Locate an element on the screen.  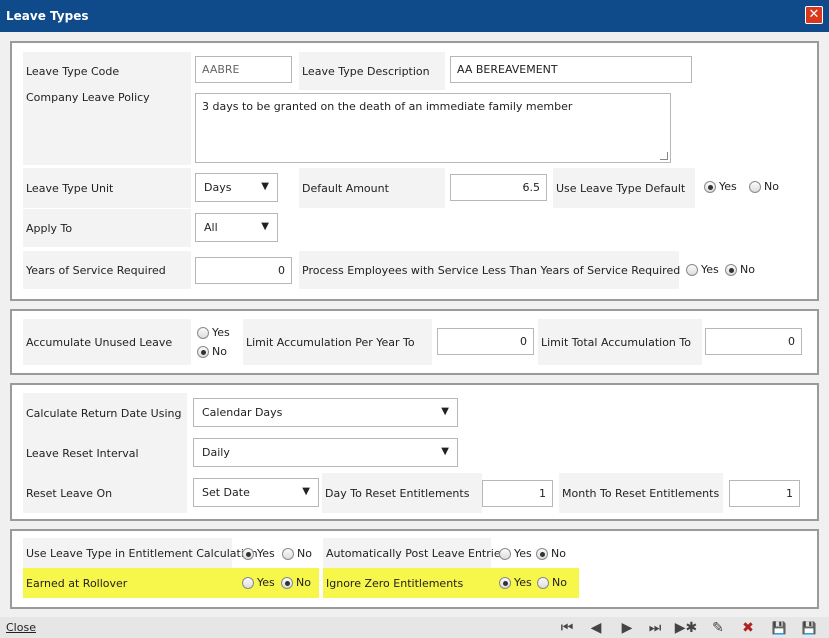
reset-on-select: Set Date ▼ is located at coordinates (256, 492).